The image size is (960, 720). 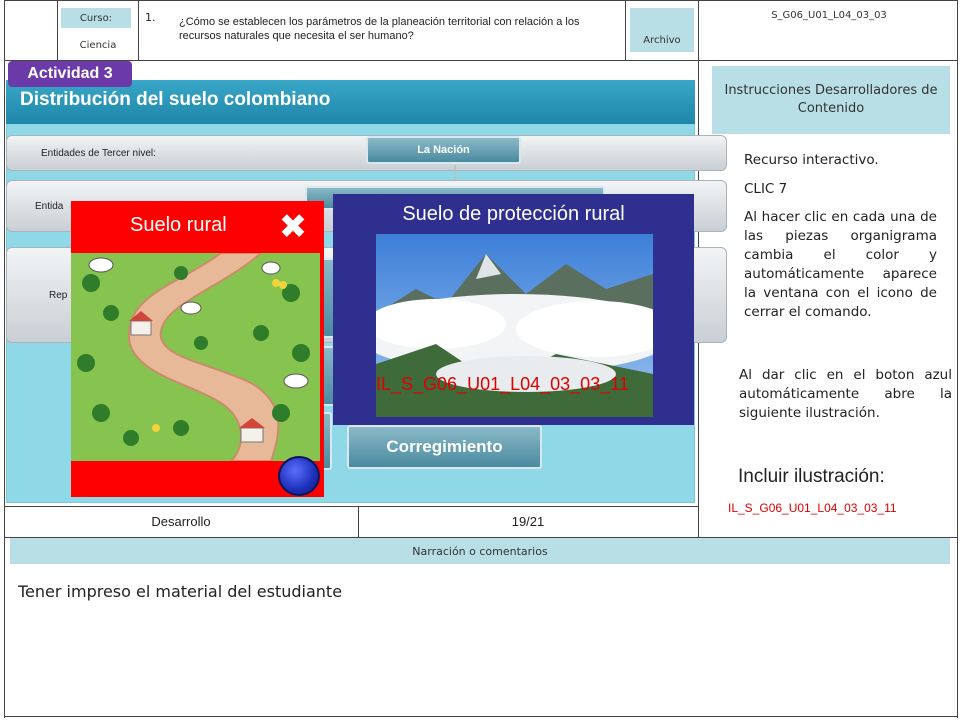 I want to click on popup-suelo-rural-title: Suelo rural, so click(x=178, y=225).